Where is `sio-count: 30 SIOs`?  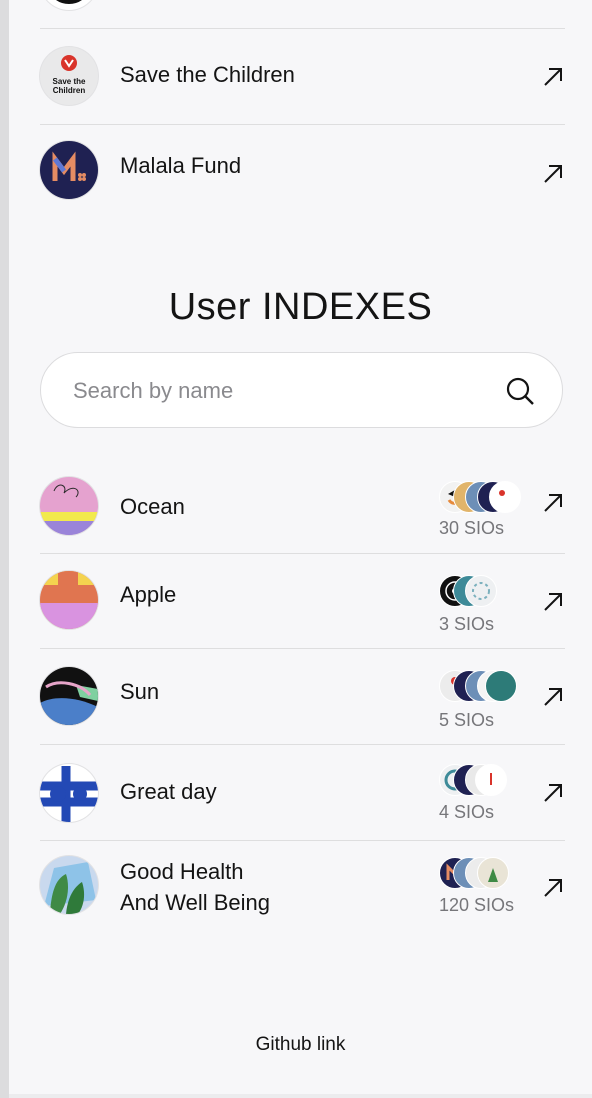
sio-count: 30 SIOs is located at coordinates (472, 528).